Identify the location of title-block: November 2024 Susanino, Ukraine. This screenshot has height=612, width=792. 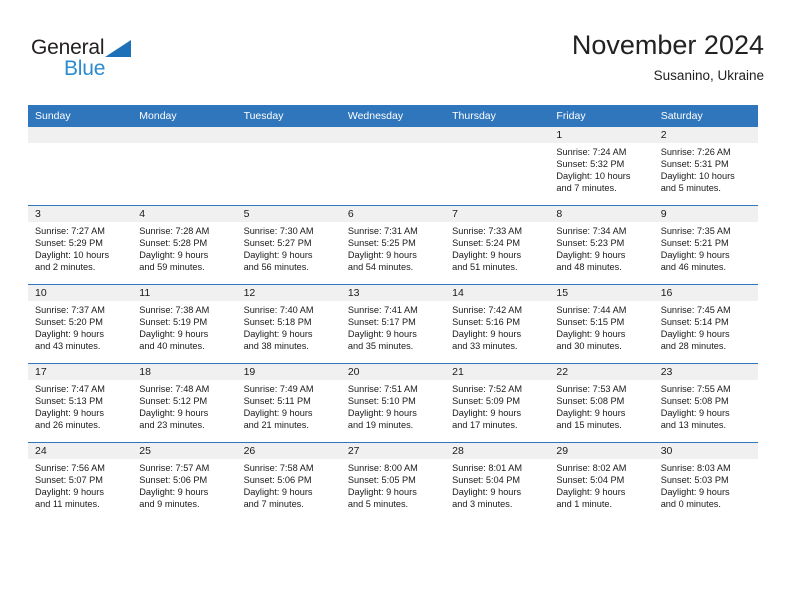
(668, 57).